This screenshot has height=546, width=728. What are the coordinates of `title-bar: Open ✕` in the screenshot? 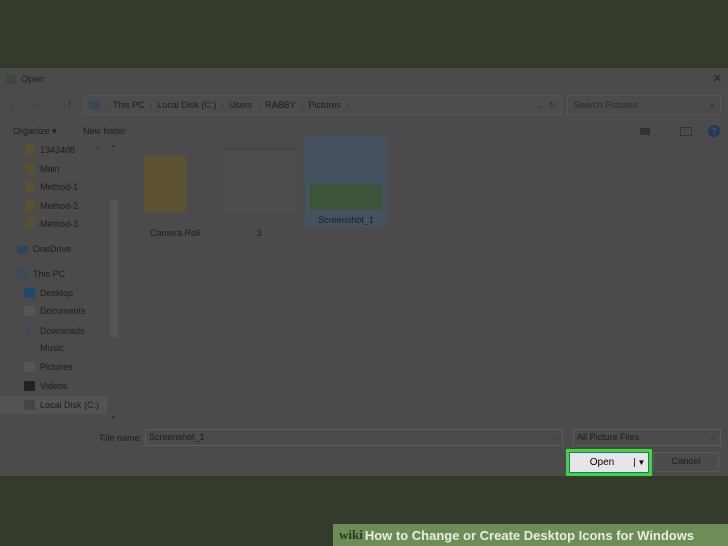 It's located at (364, 79).